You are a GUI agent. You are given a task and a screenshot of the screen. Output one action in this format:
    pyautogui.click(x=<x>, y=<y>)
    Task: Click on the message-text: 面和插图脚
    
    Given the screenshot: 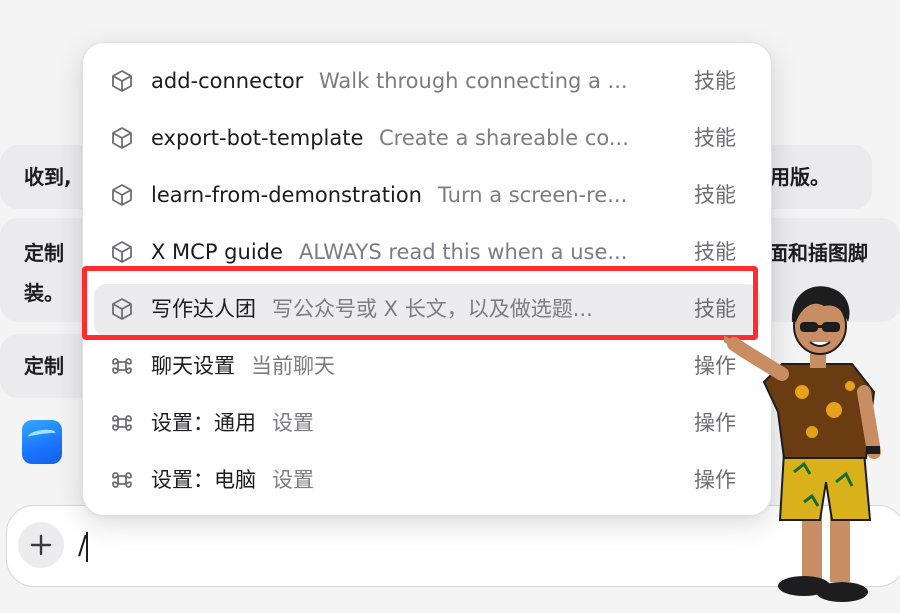 What is the action you would take?
    pyautogui.click(x=818, y=253)
    